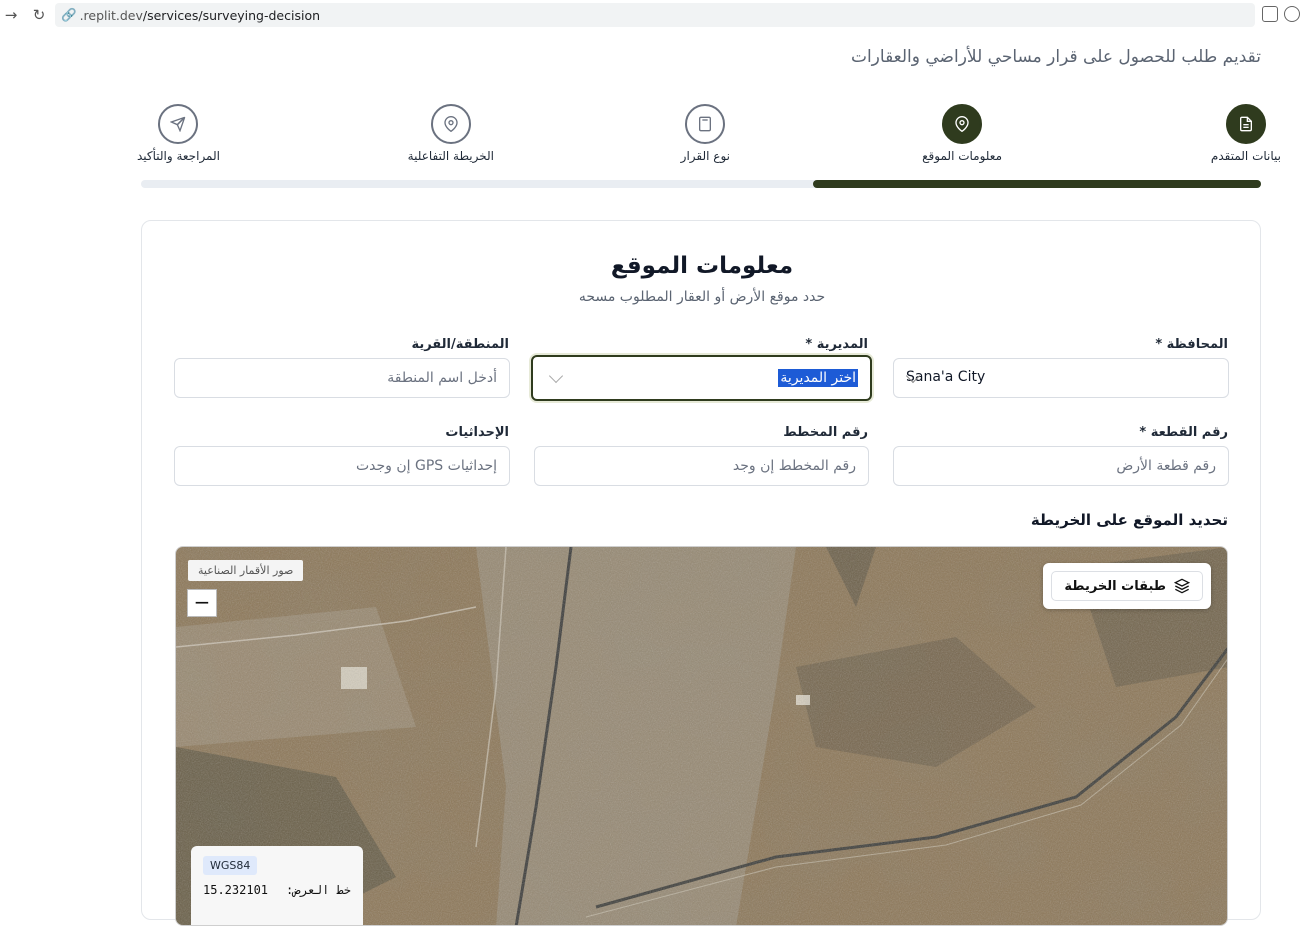 The height and width of the screenshot is (926, 1302). Describe the element at coordinates (1129, 520) in the screenshot. I see `map-heading: تحديد الموقع على الخريطة` at that location.